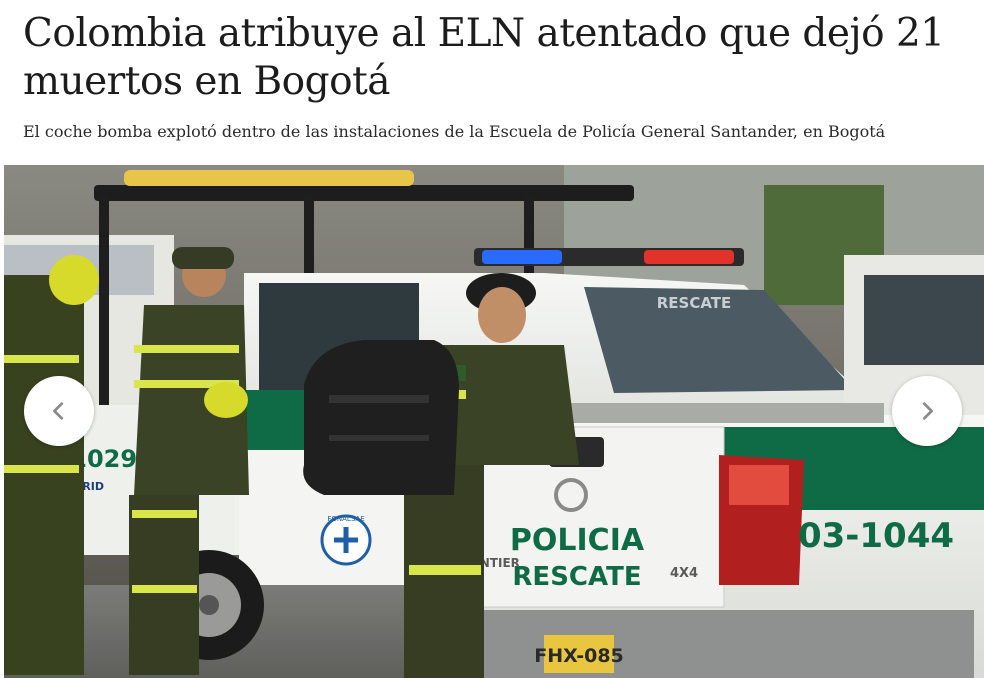 This screenshot has width=984, height=678. I want to click on carousel-prev-button, so click(59, 411).